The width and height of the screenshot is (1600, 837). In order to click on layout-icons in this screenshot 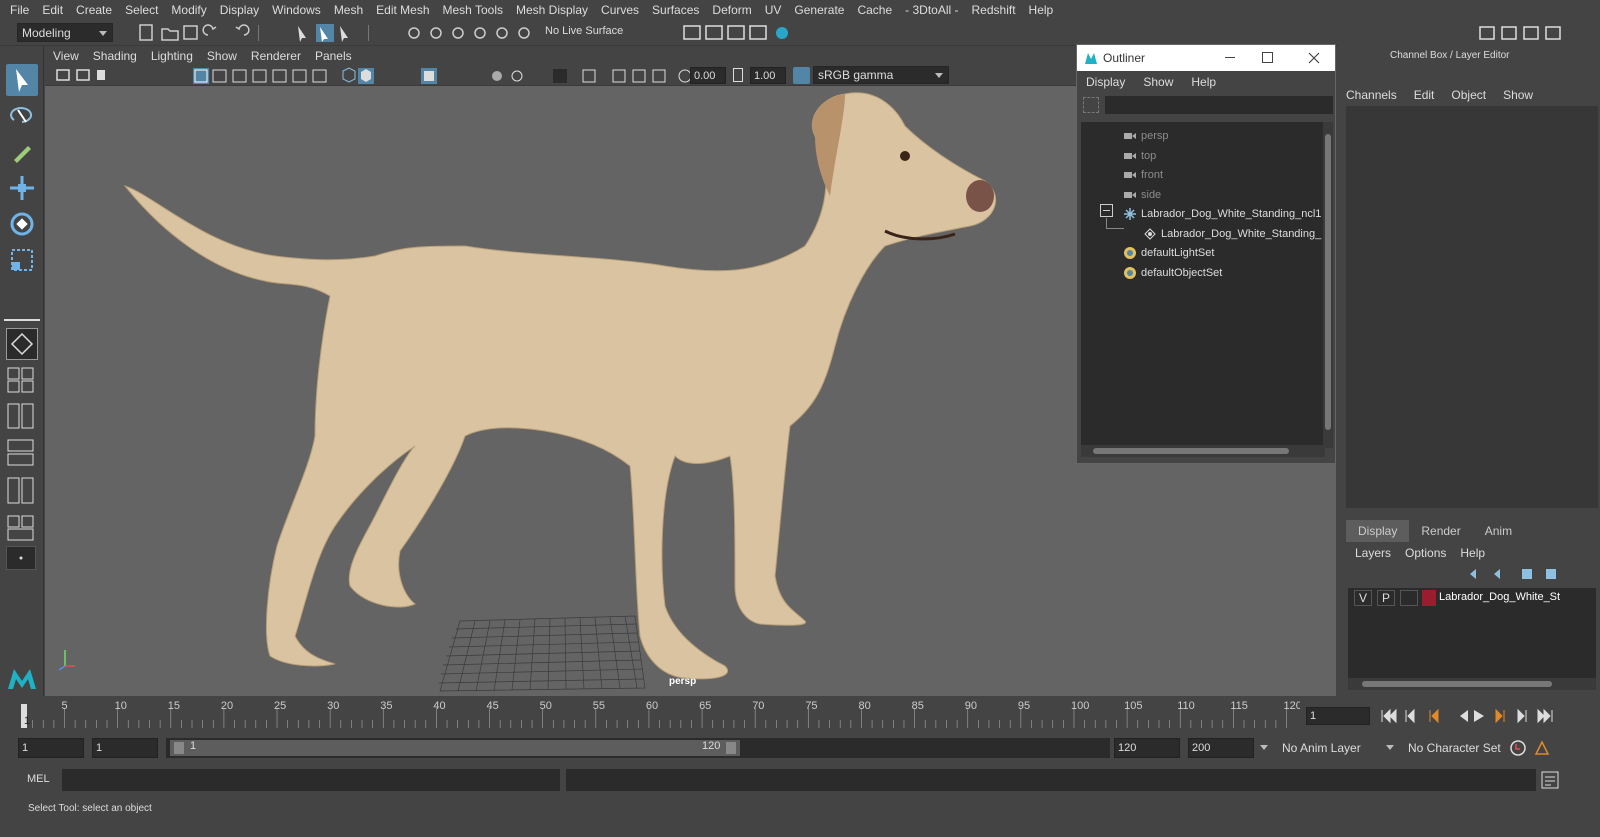, I will do `click(1536, 33)`.